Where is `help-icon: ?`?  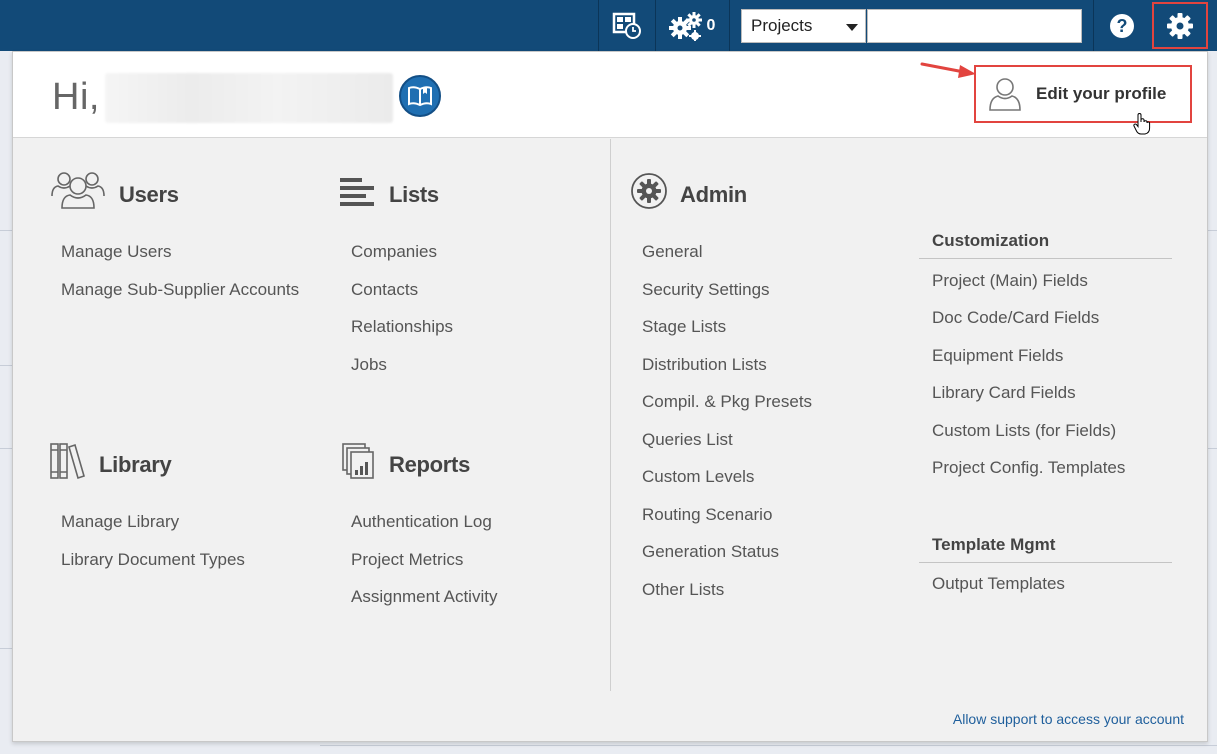
help-icon: ? is located at coordinates (1122, 25).